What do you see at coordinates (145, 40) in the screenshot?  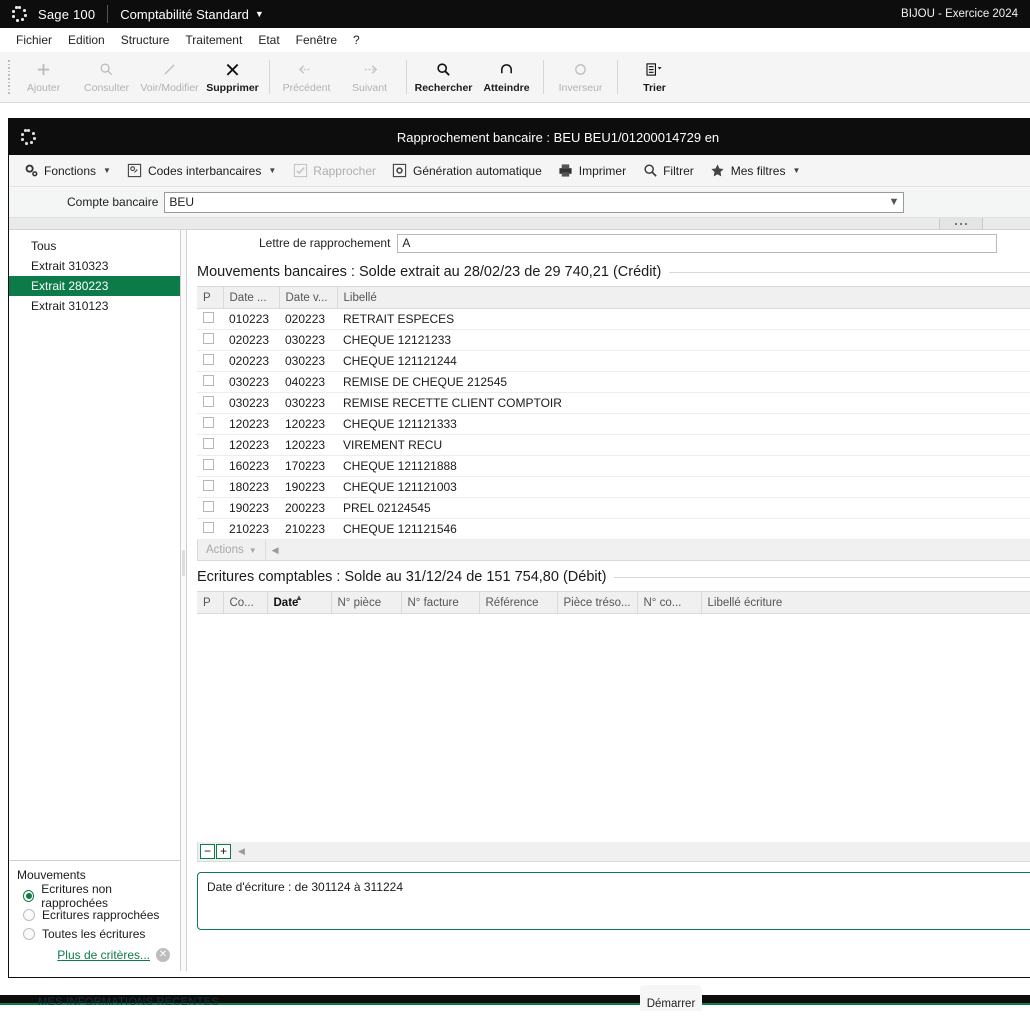 I see `menu-item-structure: Structure` at bounding box center [145, 40].